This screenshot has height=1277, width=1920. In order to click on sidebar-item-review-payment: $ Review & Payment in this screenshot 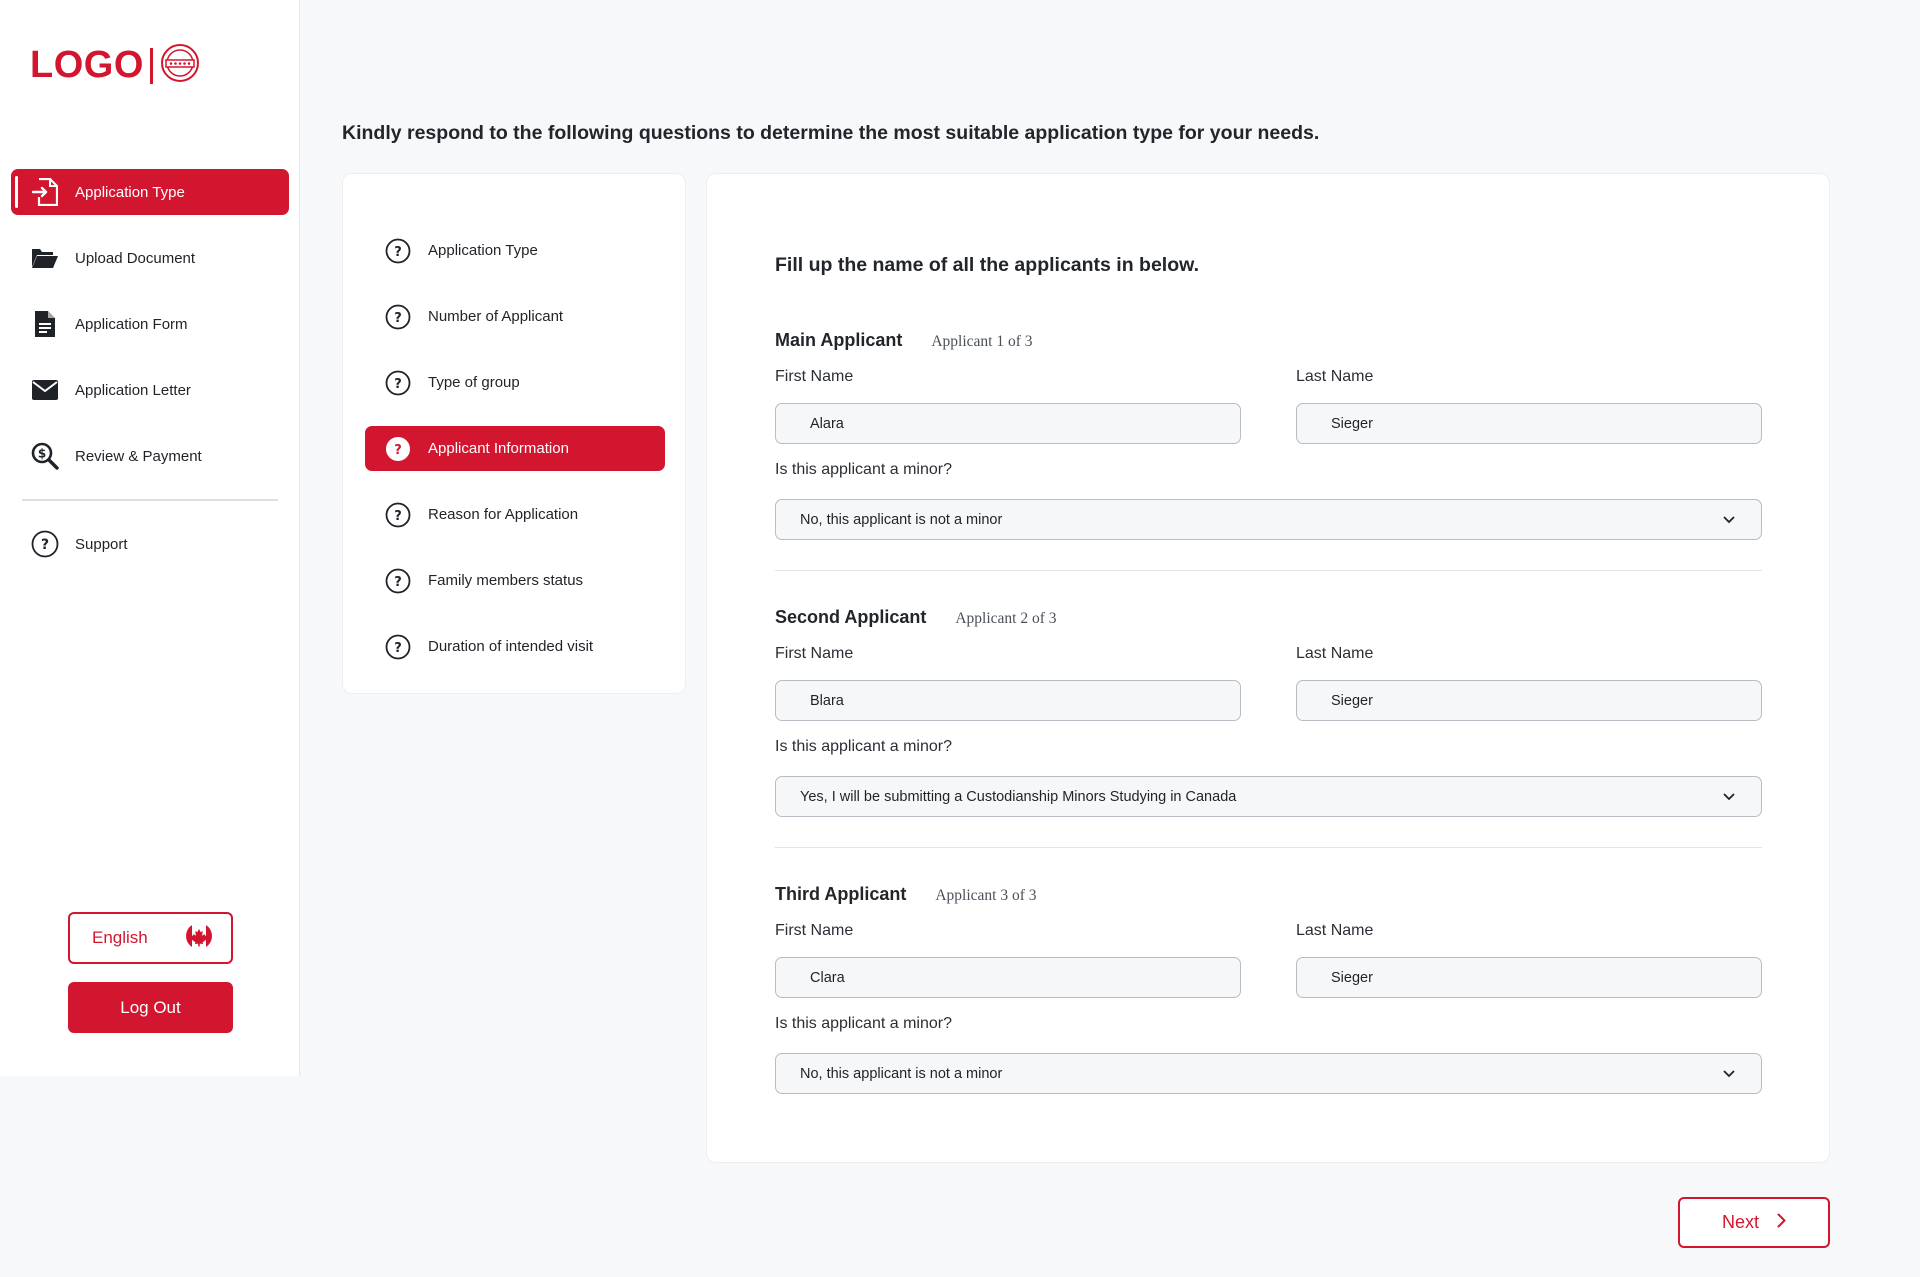, I will do `click(150, 456)`.